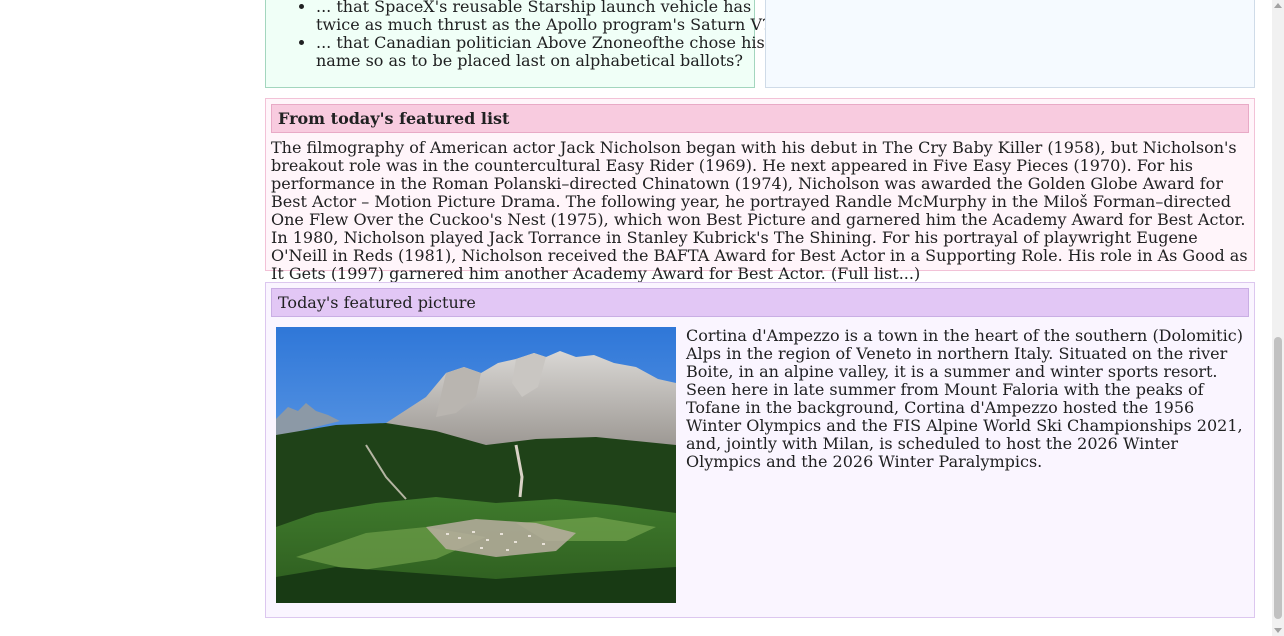 The height and width of the screenshot is (636, 1284). I want to click on scroll-down-arrow-icon, so click(1278, 630).